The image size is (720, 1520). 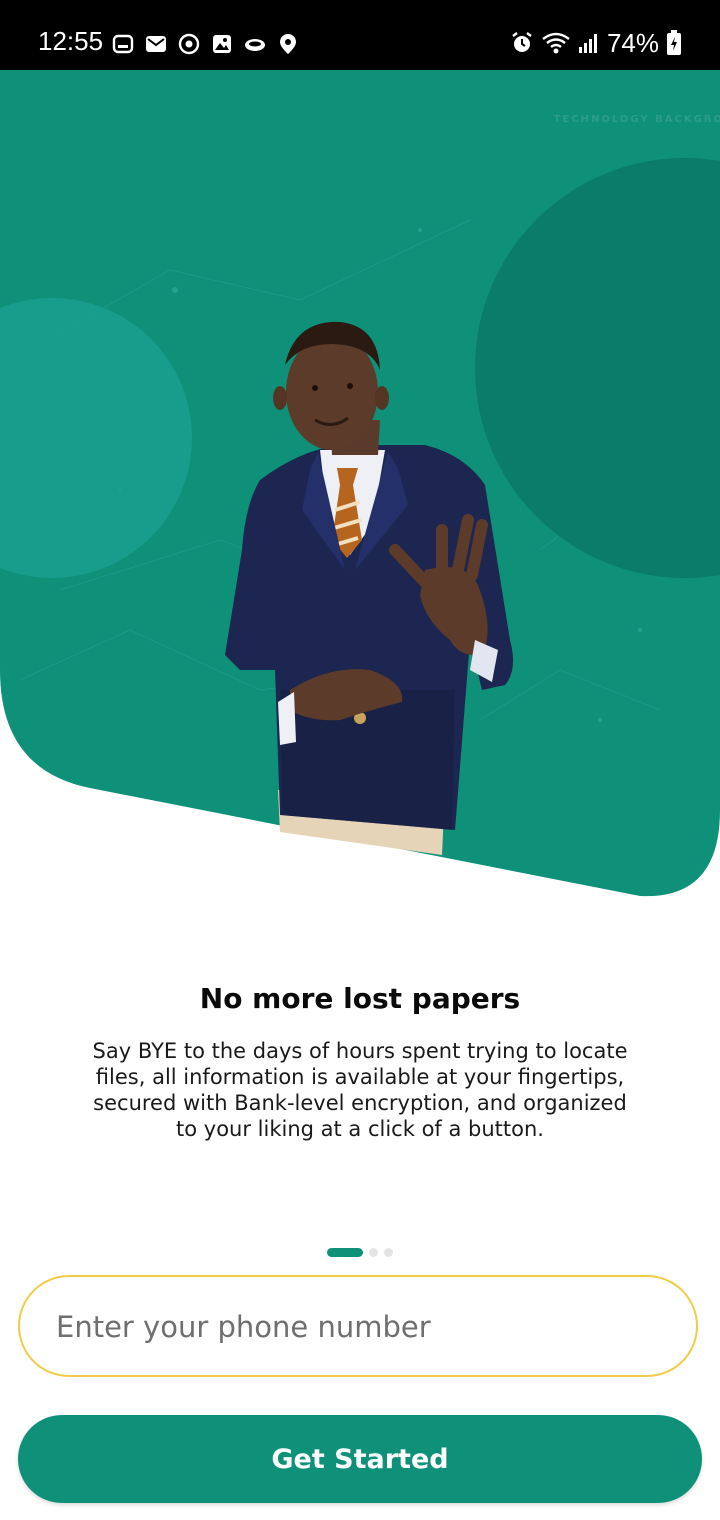 I want to click on phone-number-input, so click(x=356, y=1327).